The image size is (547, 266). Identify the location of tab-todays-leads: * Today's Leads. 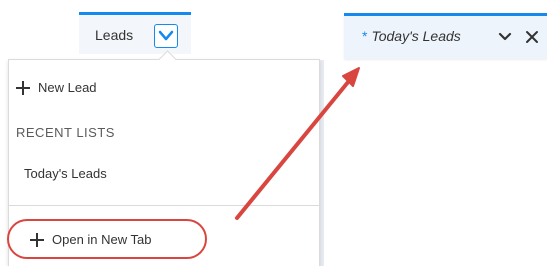
(445, 36).